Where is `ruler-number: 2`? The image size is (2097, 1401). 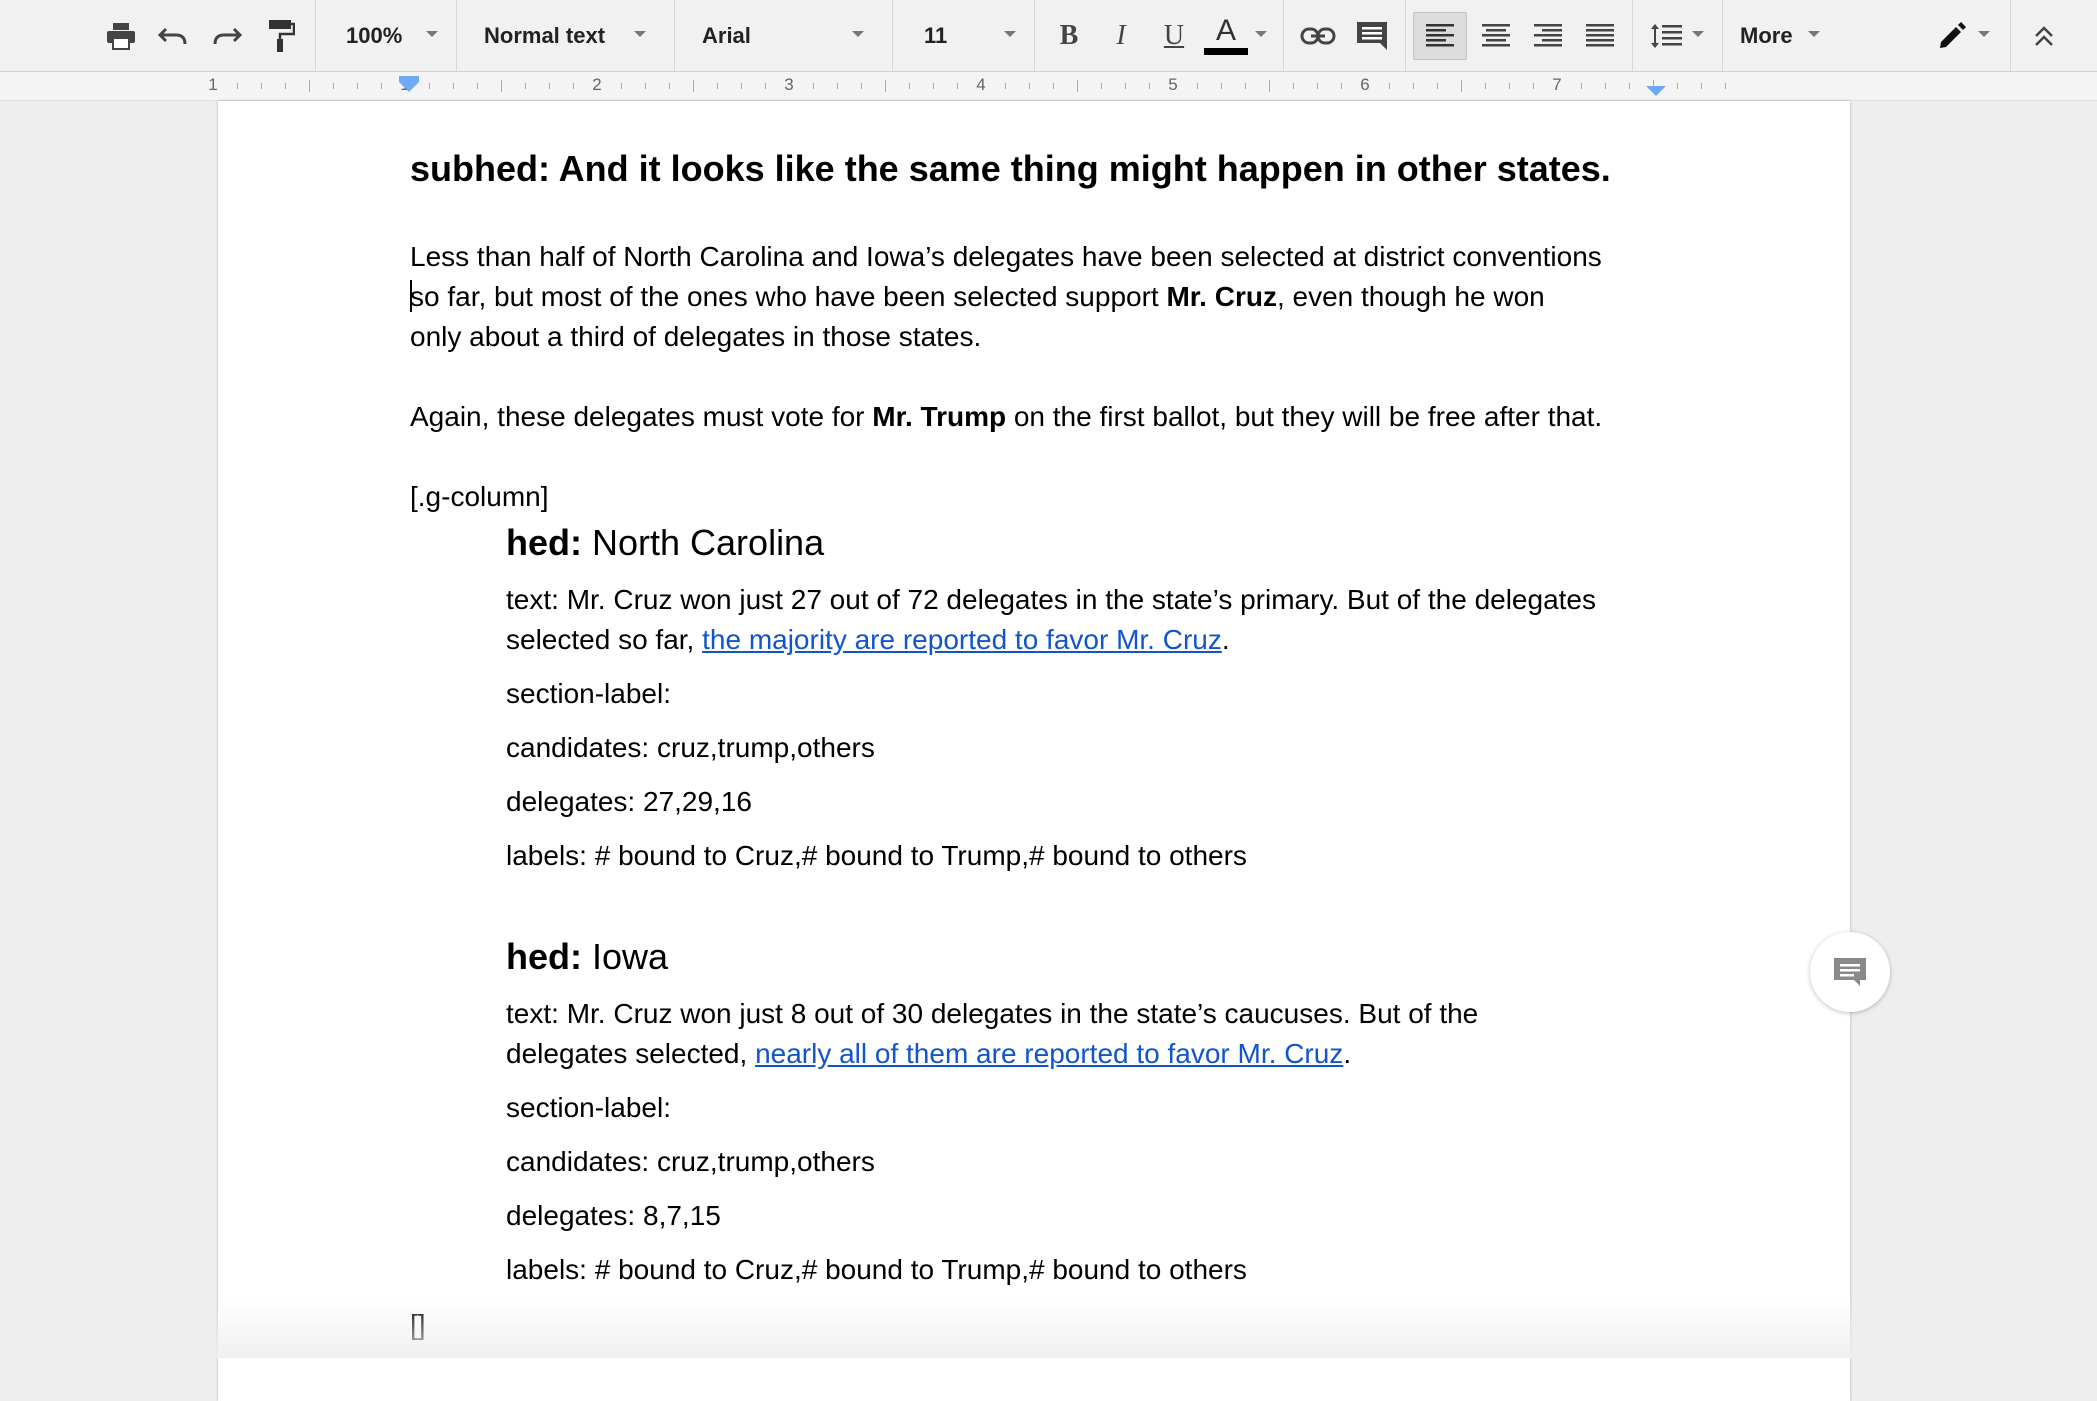
ruler-number: 2 is located at coordinates (597, 84).